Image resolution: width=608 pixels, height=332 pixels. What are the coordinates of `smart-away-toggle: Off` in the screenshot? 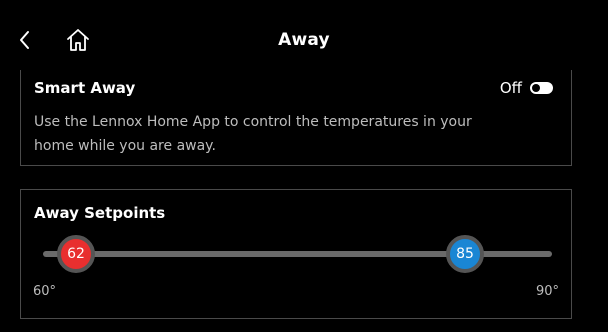 It's located at (526, 88).